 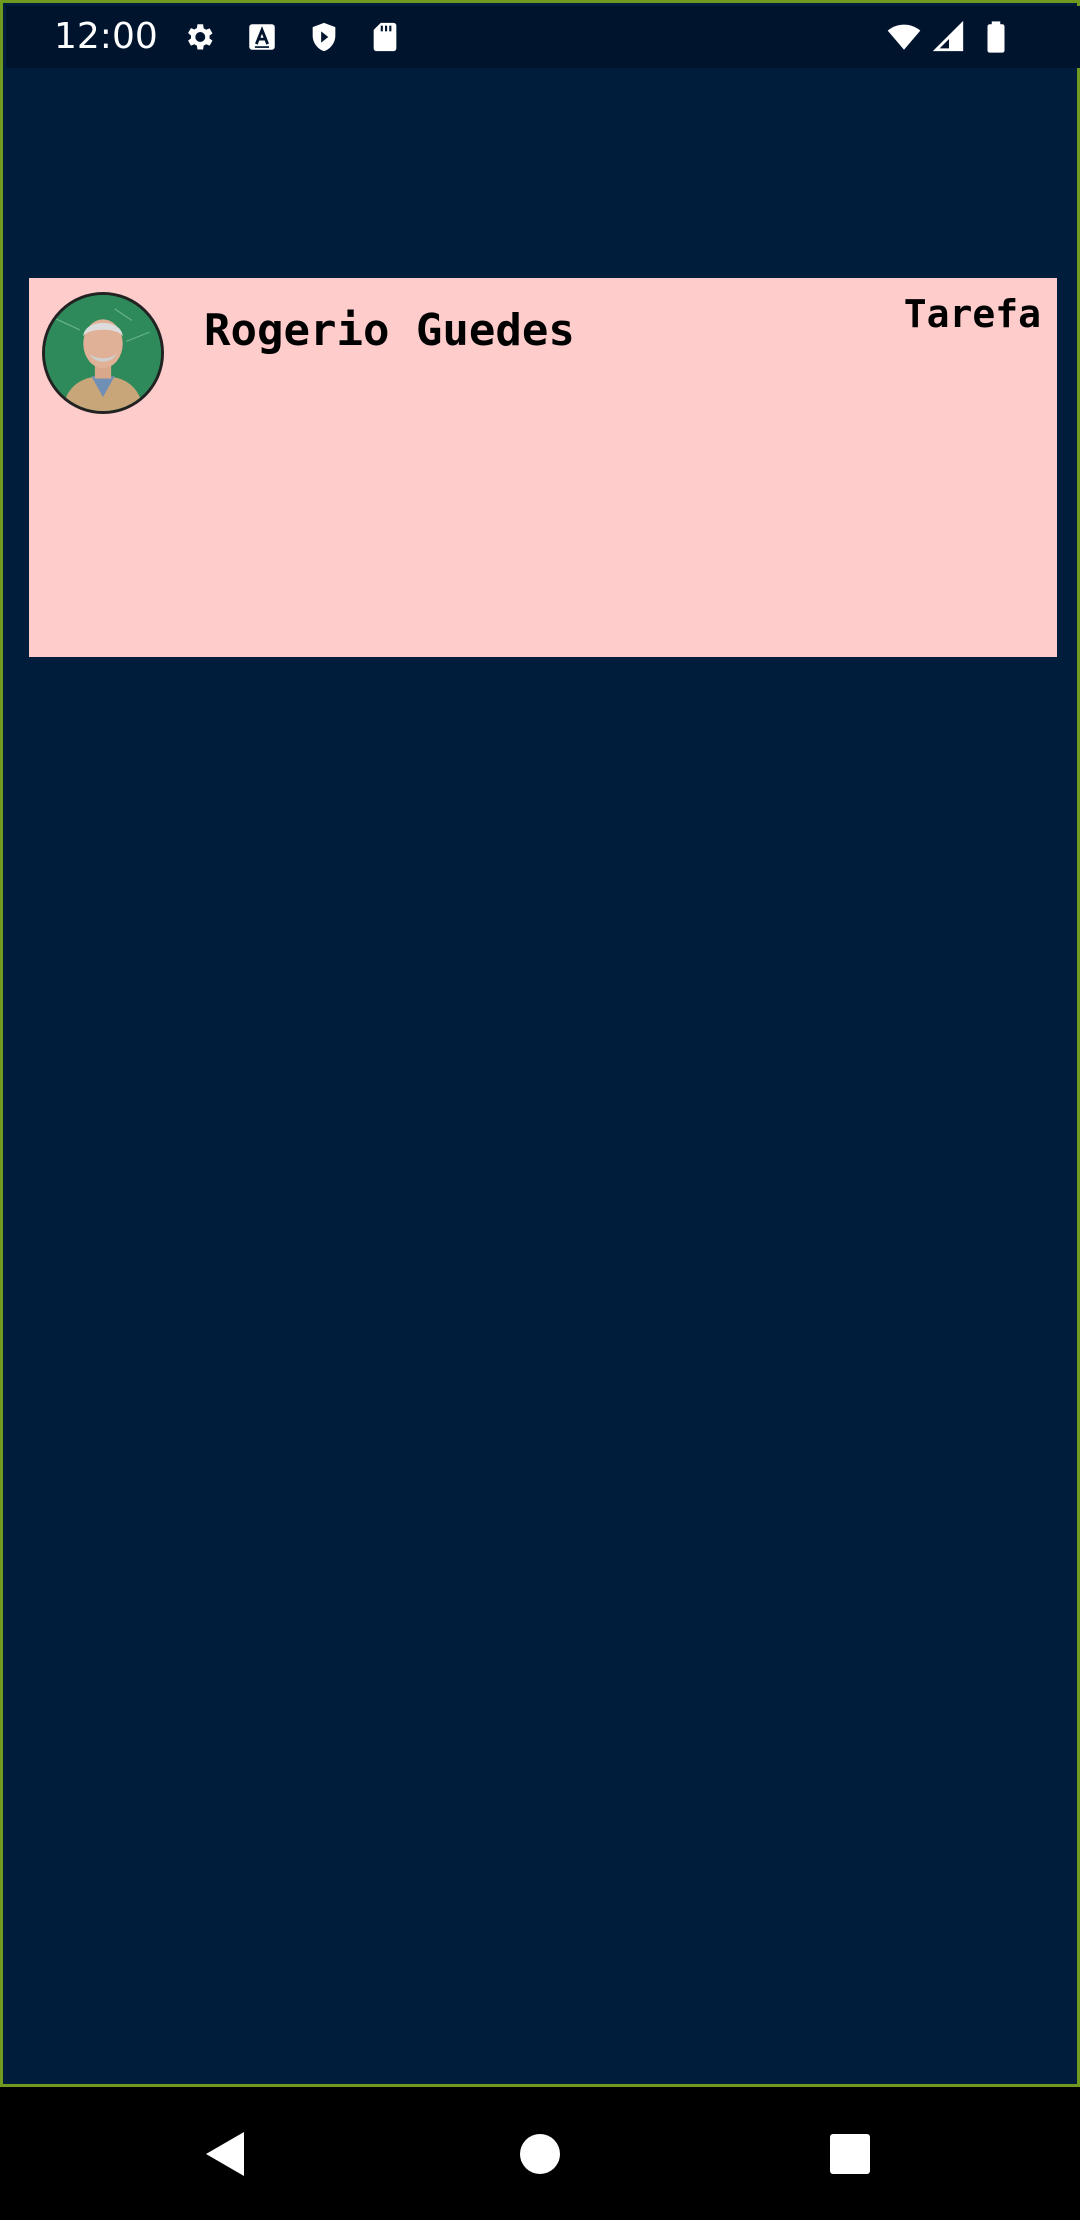 I want to click on gear-icon, so click(x=199, y=37).